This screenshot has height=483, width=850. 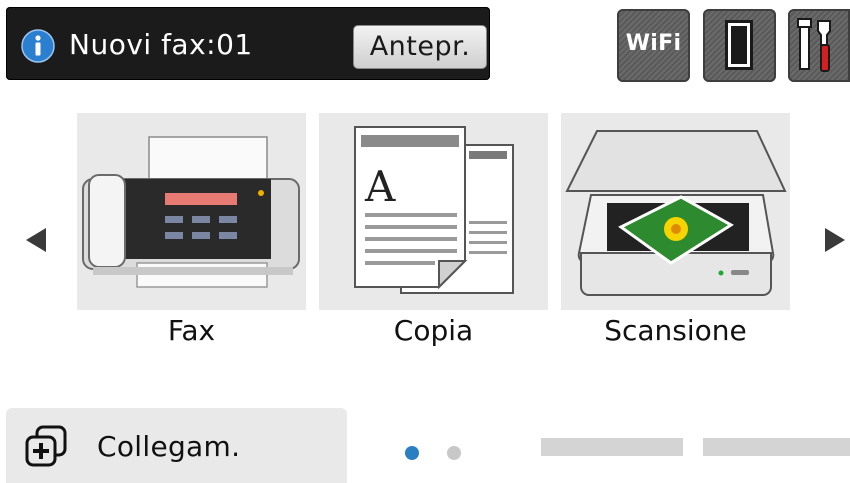 I want to click on toner-button, so click(x=739, y=45).